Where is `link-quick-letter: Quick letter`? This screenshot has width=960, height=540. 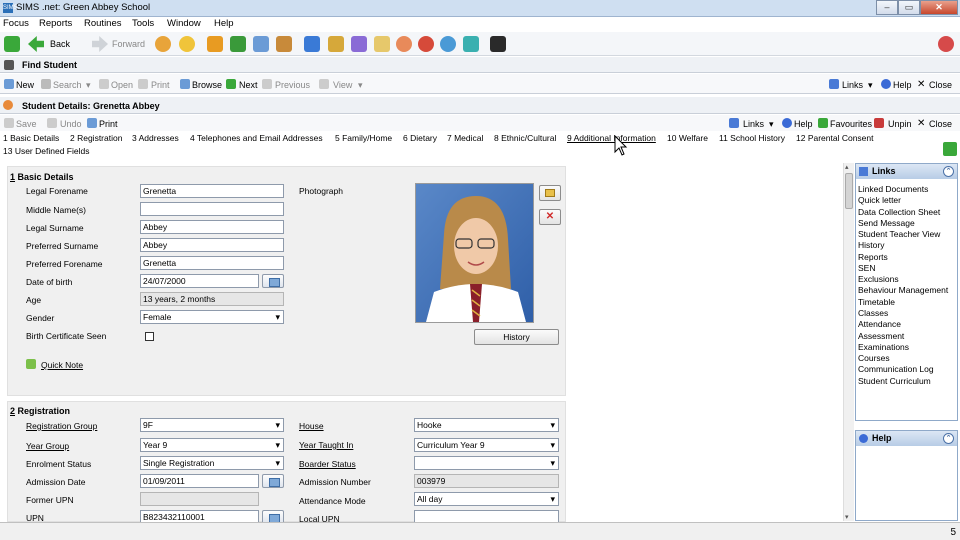 link-quick-letter: Quick letter is located at coordinates (879, 200).